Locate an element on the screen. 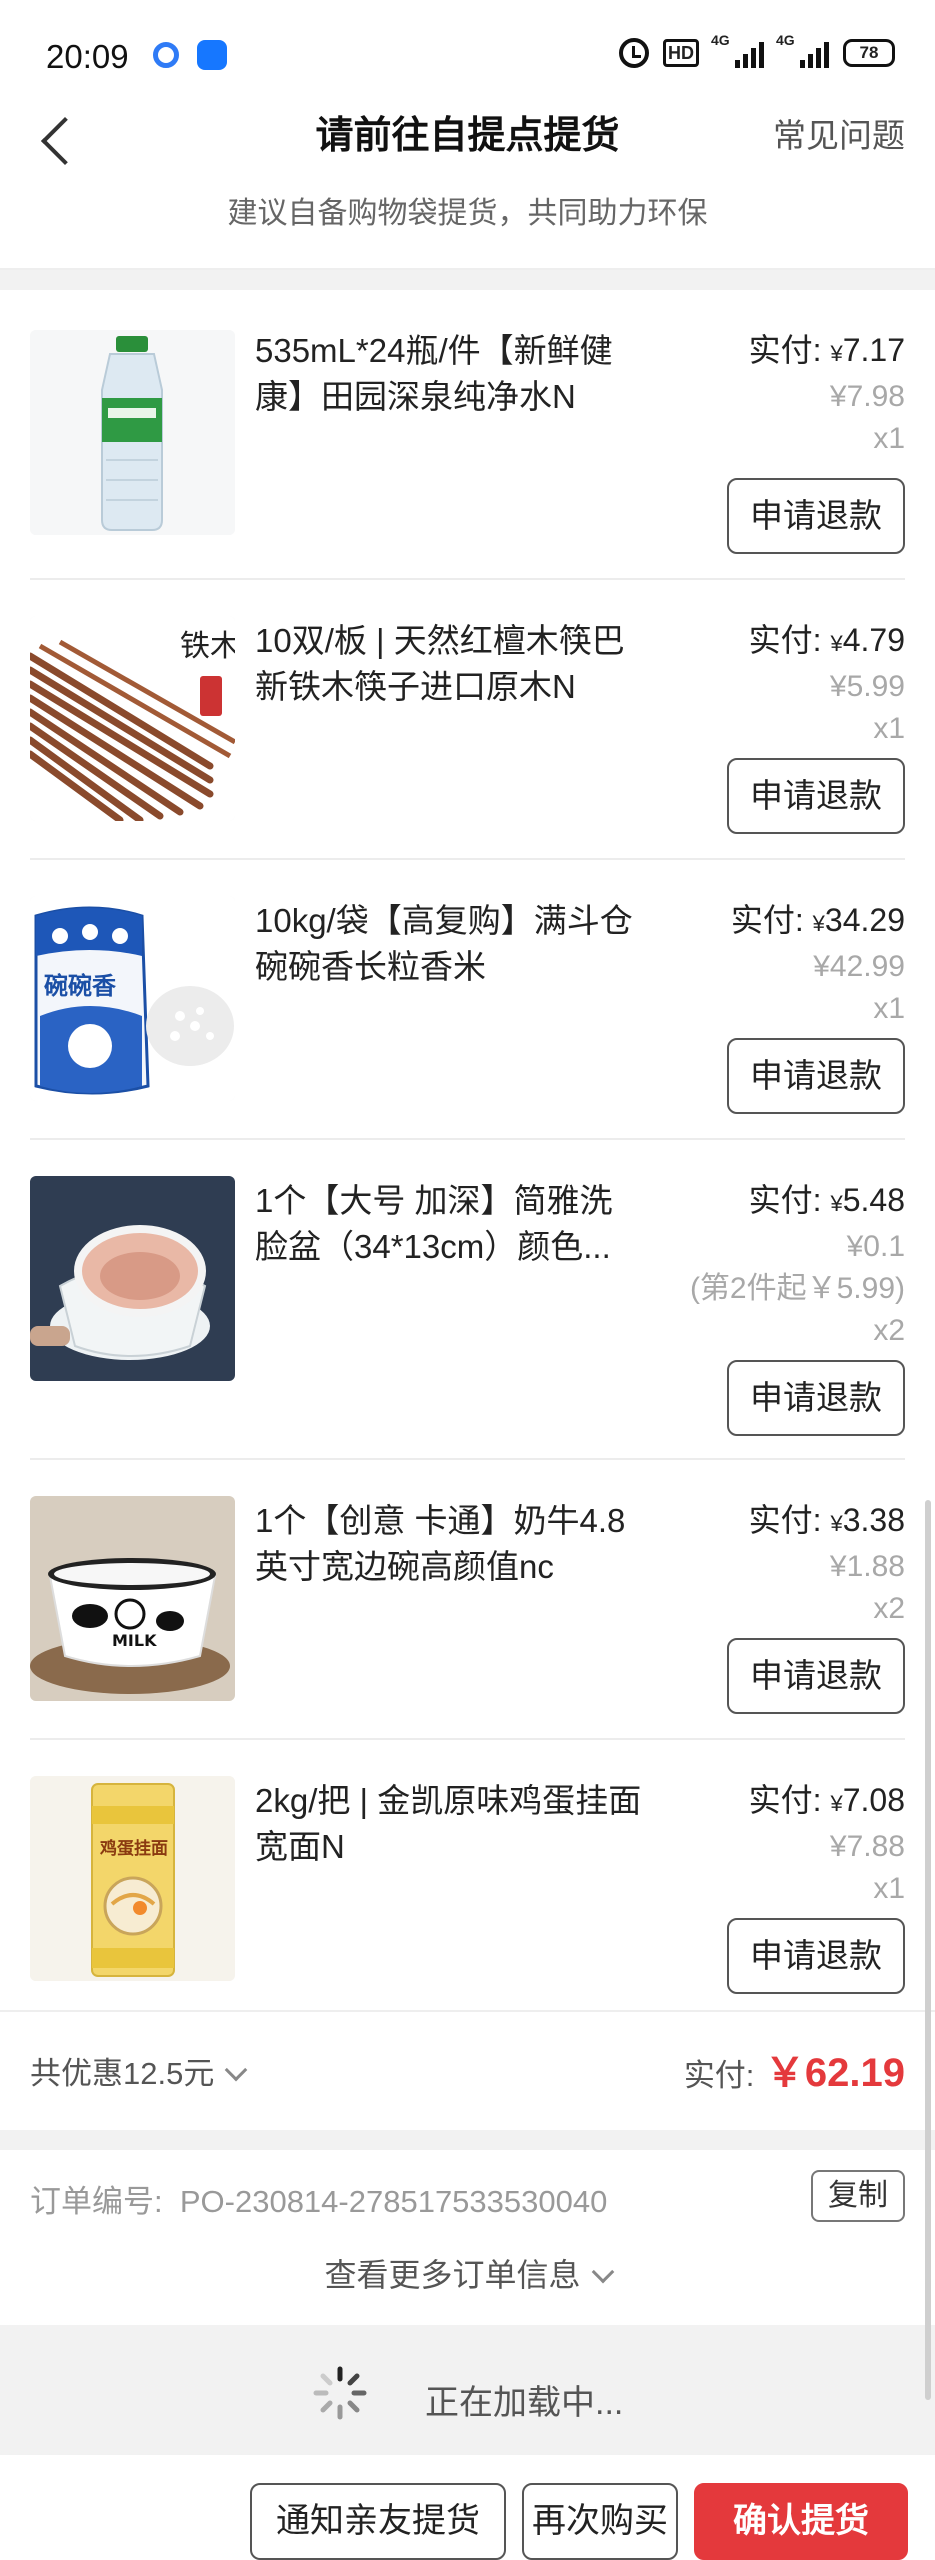  original-price: ¥42.99 is located at coordinates (859, 966).